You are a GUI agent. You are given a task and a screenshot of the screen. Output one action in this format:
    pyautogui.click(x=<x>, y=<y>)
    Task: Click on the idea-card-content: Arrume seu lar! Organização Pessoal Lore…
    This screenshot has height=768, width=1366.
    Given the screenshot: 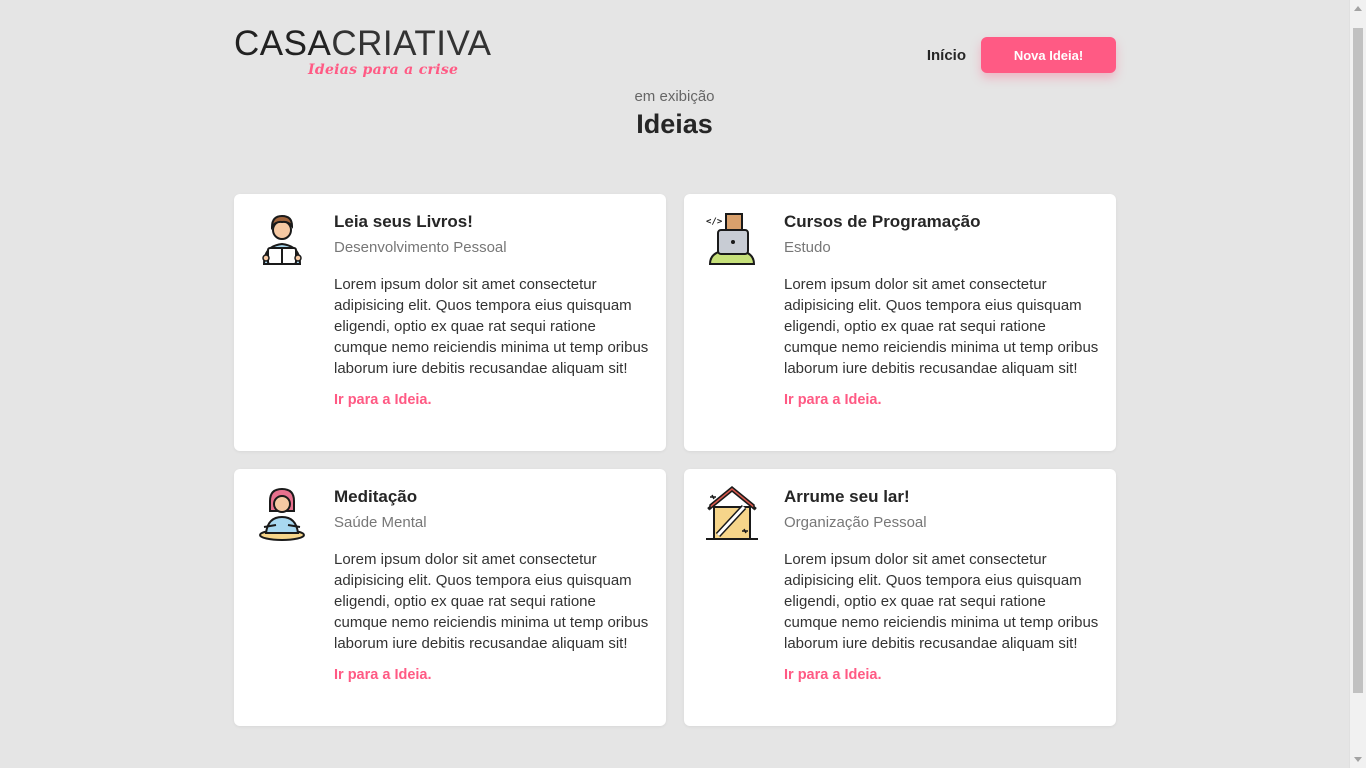 What is the action you would take?
    pyautogui.click(x=942, y=585)
    